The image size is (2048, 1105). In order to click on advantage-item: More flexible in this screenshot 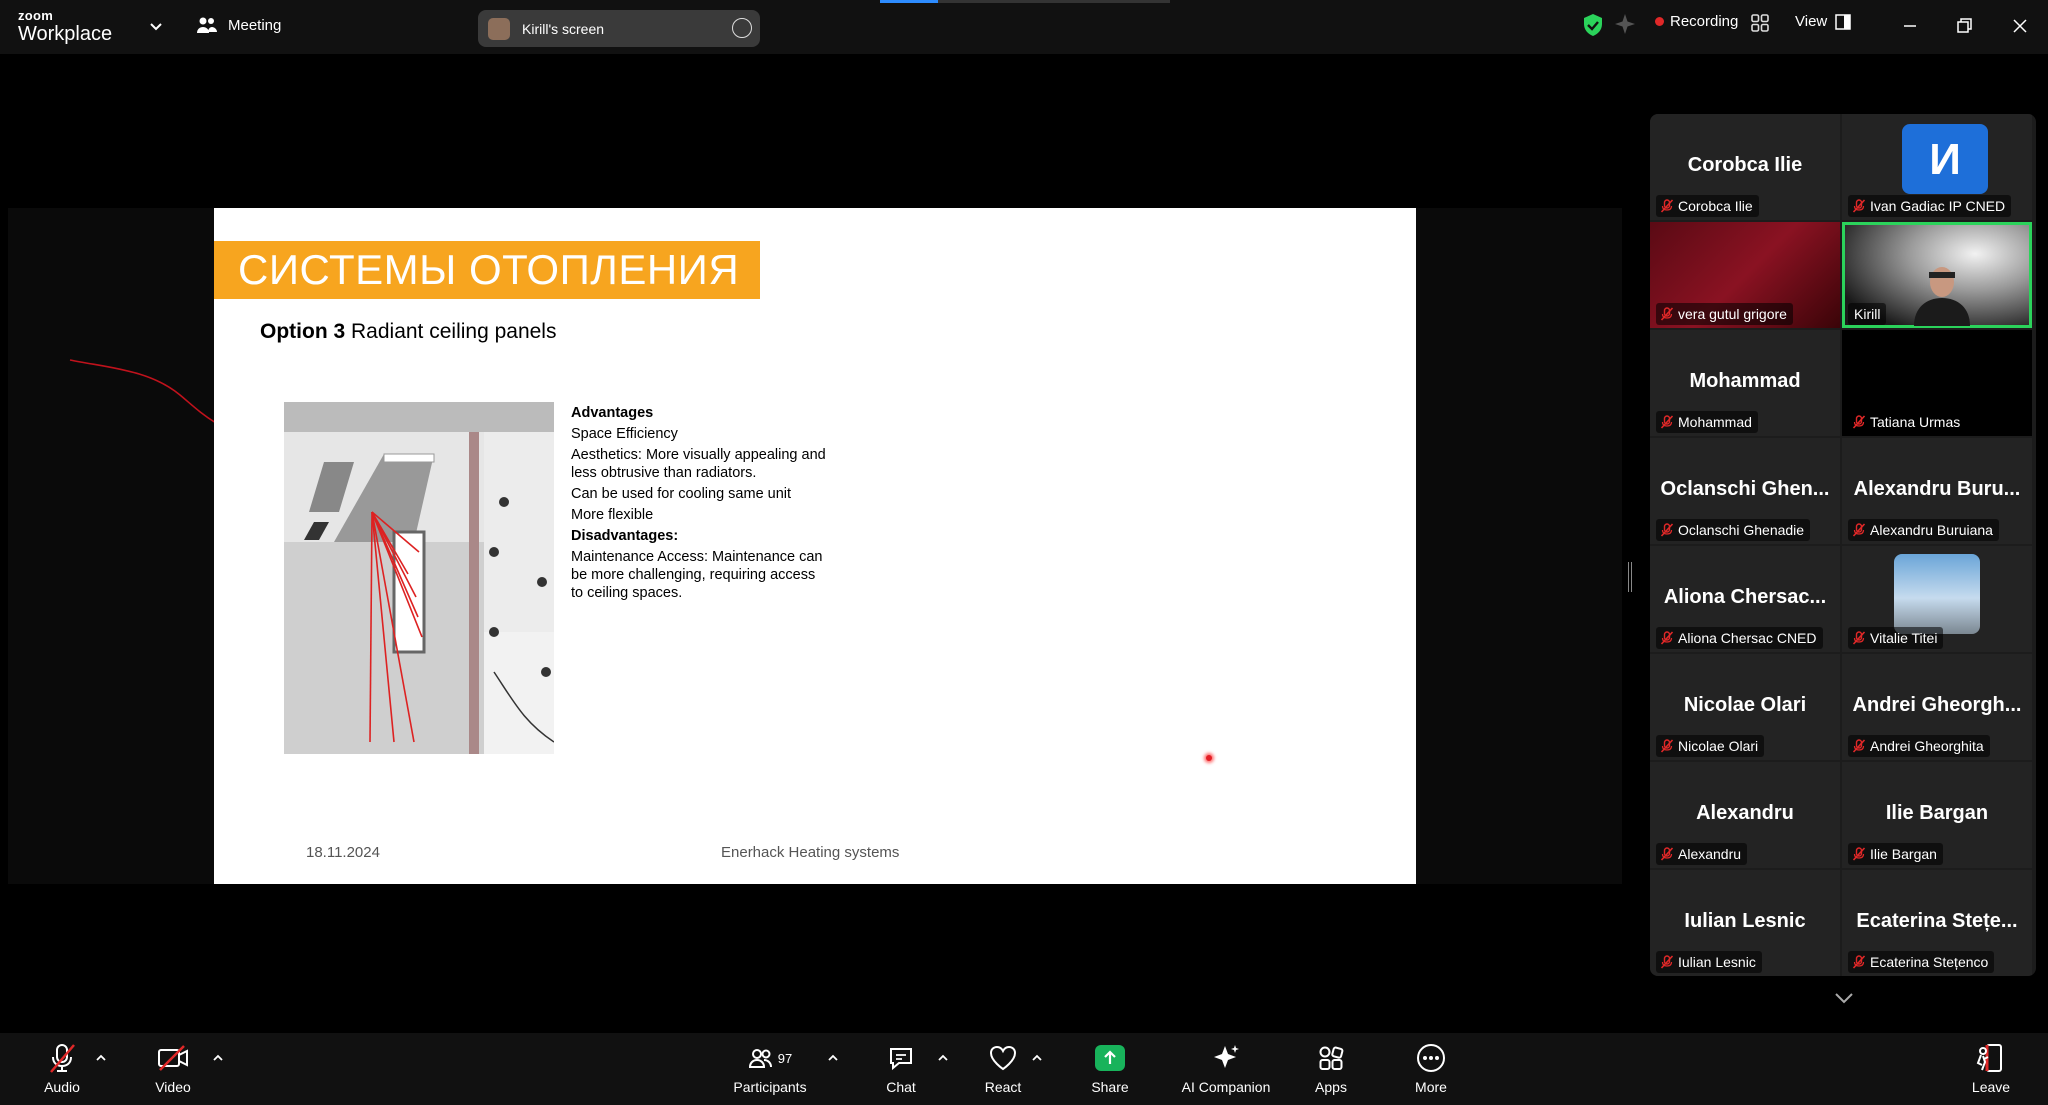, I will do `click(612, 515)`.